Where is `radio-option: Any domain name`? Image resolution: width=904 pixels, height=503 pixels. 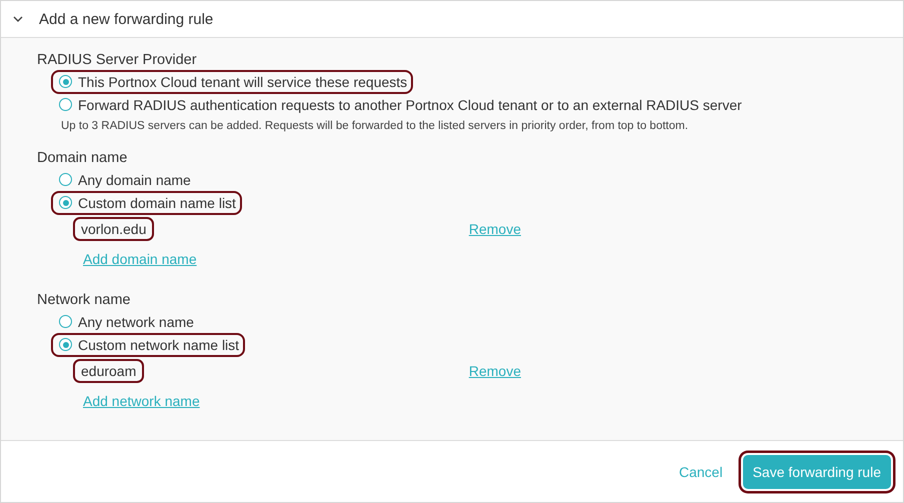 radio-option: Any domain name is located at coordinates (124, 180).